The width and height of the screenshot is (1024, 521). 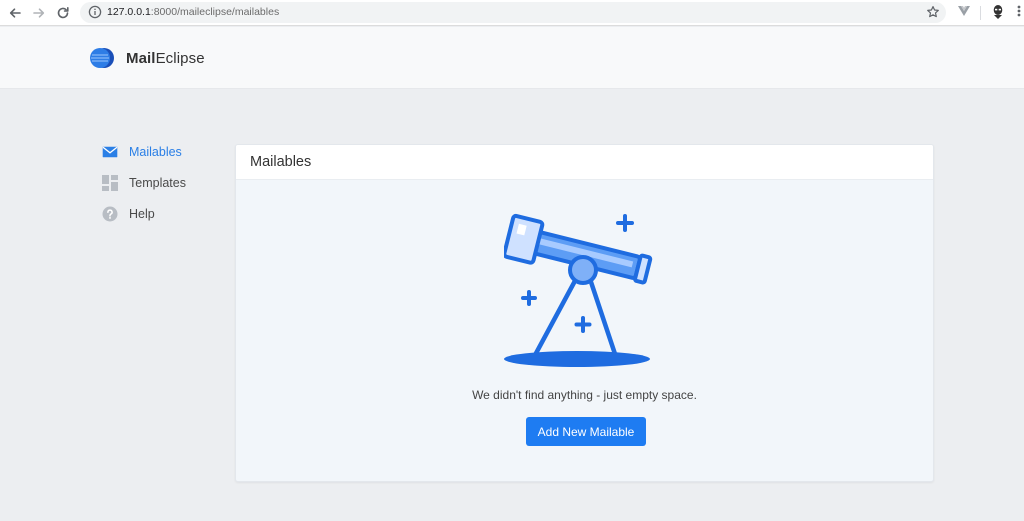 I want to click on sidebar-item-help: Help, so click(x=162, y=213).